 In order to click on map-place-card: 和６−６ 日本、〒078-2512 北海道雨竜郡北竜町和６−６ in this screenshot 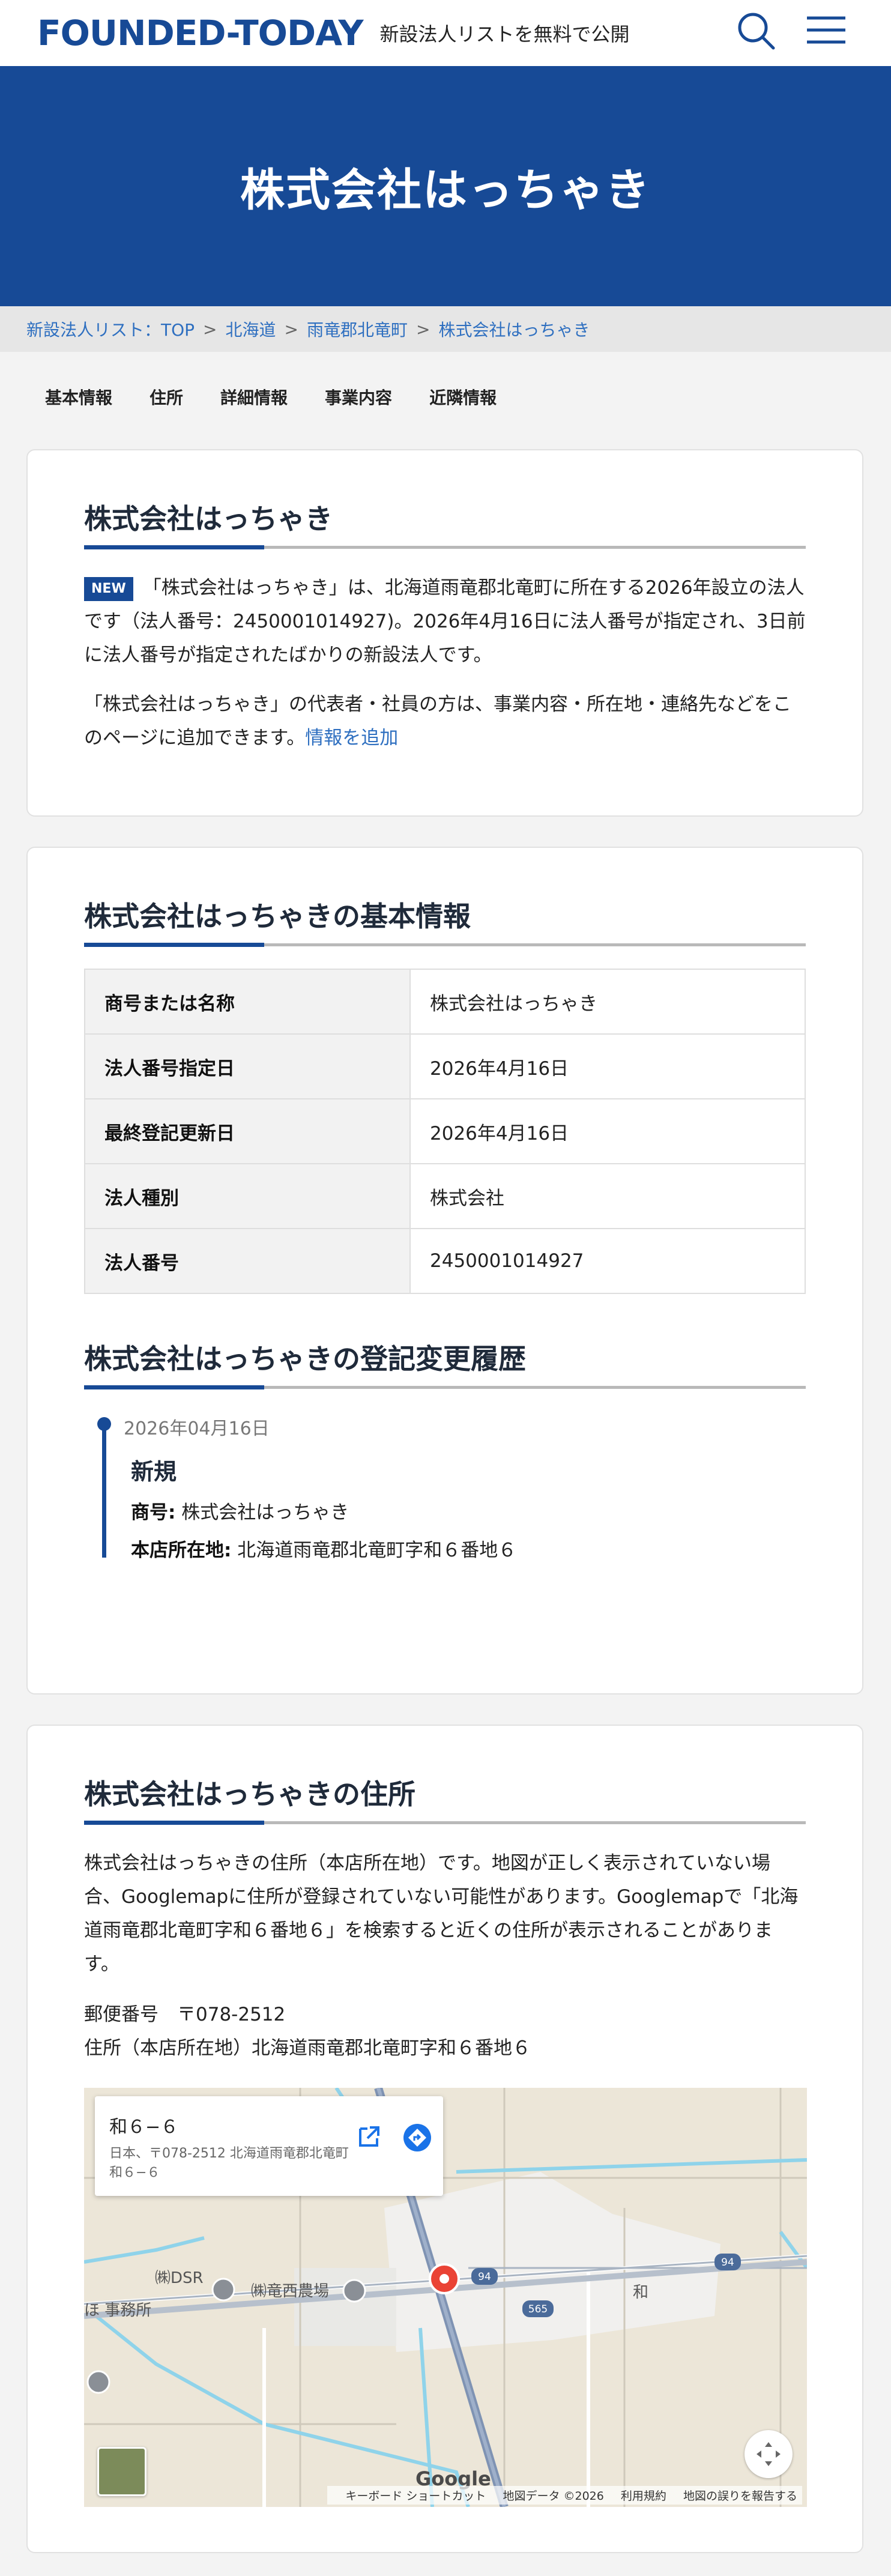, I will do `click(269, 2146)`.